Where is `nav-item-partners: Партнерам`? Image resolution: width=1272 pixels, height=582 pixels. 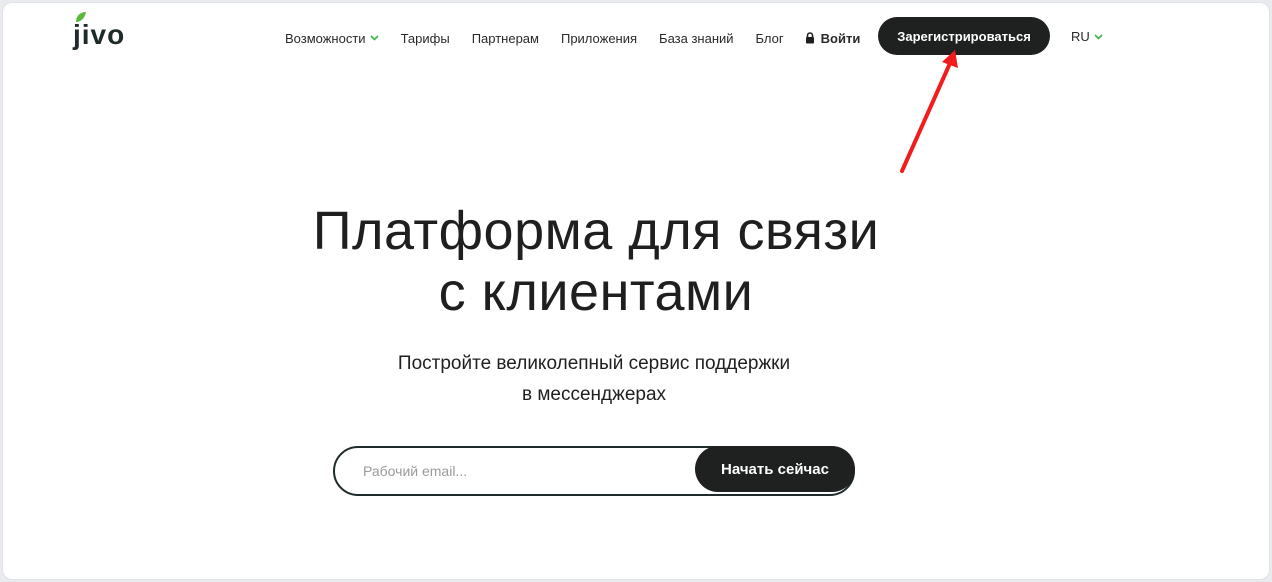 nav-item-partners: Партнерам is located at coordinates (505, 38).